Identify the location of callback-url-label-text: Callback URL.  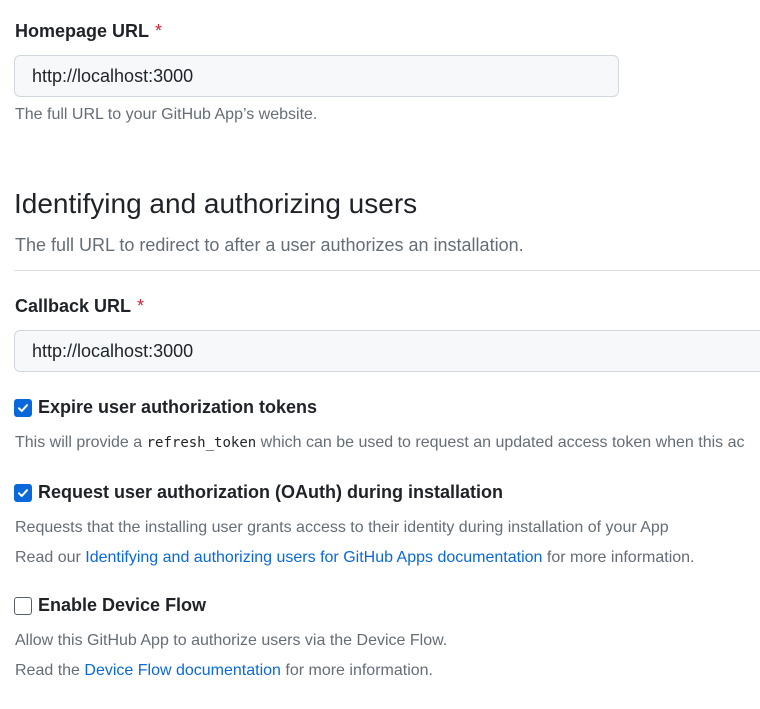
(73, 306).